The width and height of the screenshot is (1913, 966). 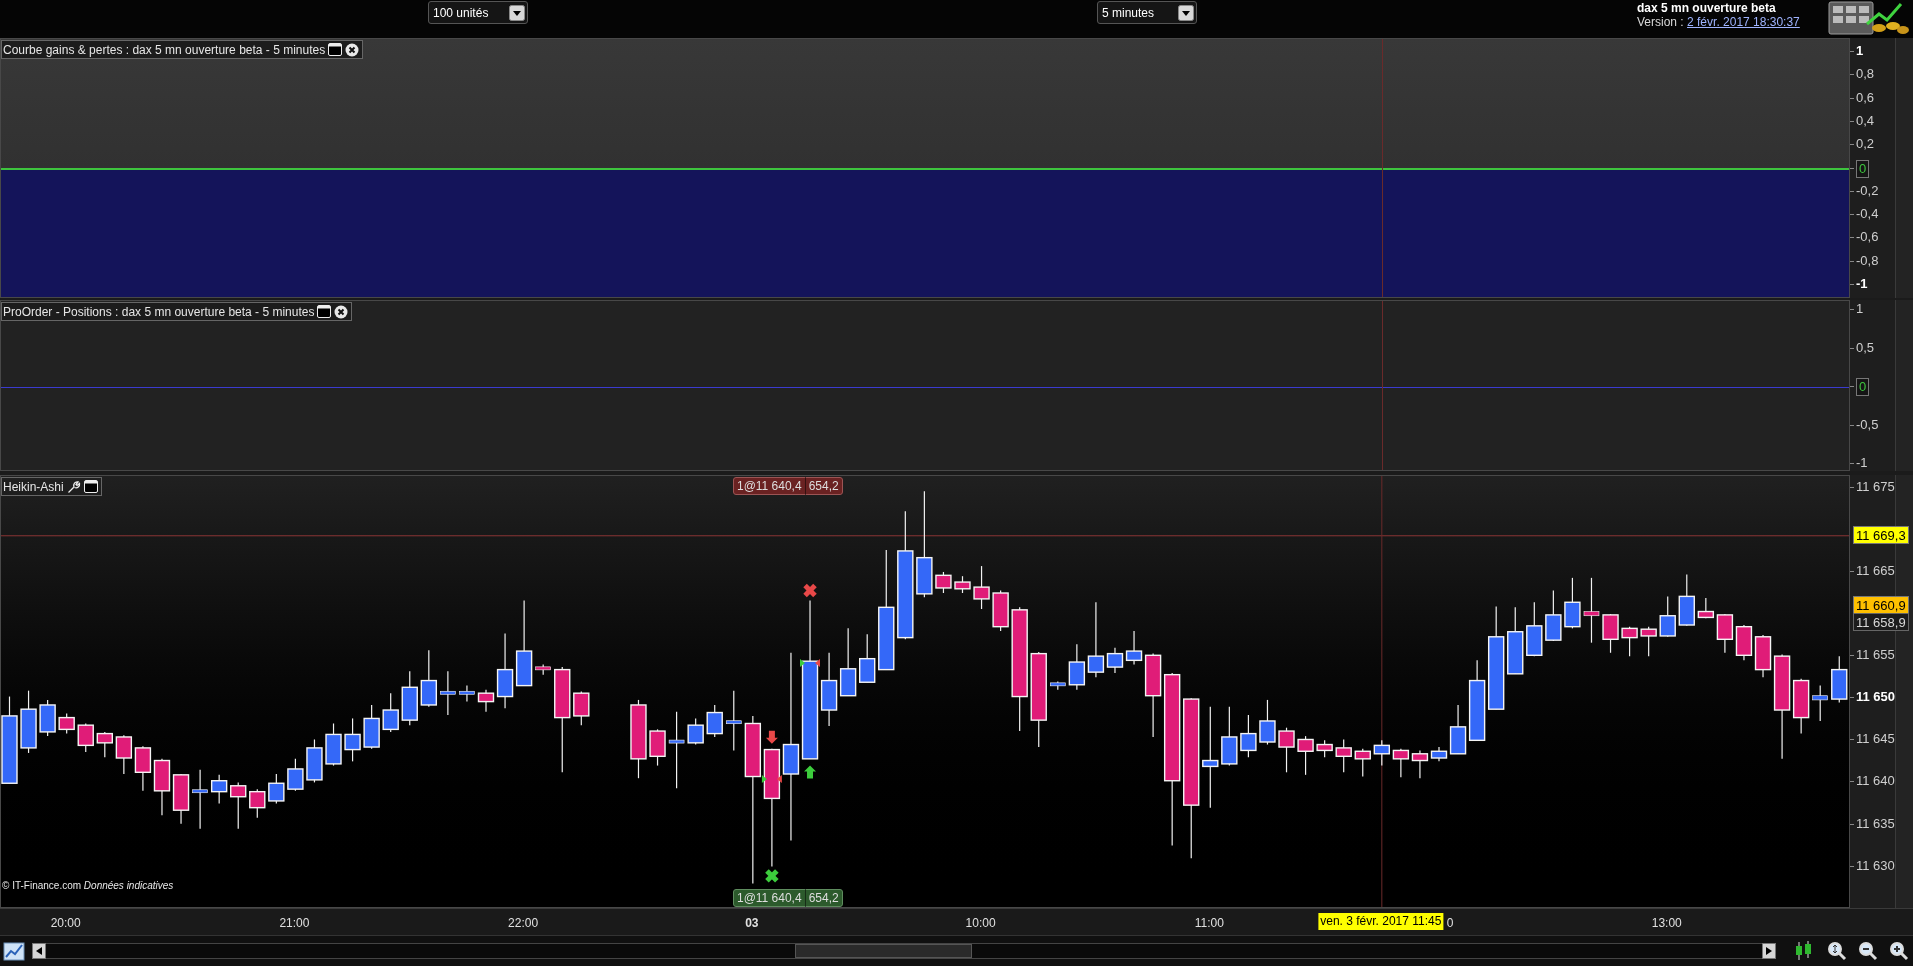 I want to click on caret-icon, so click(x=517, y=12).